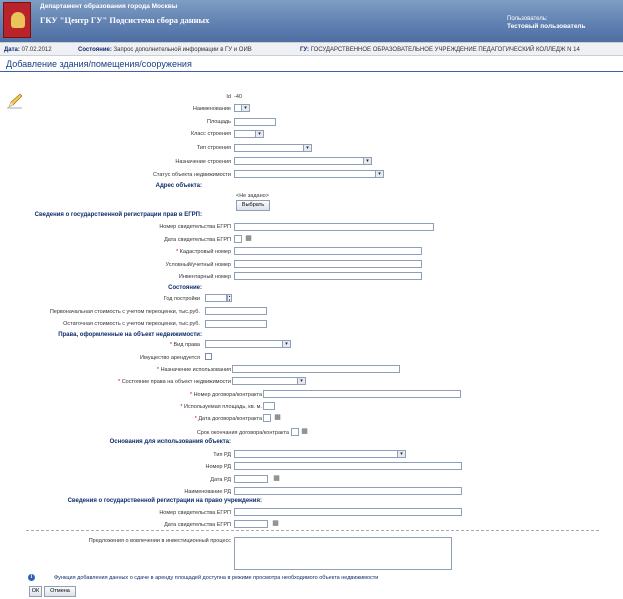  What do you see at coordinates (216, 298) in the screenshot?
I see `build-year-input` at bounding box center [216, 298].